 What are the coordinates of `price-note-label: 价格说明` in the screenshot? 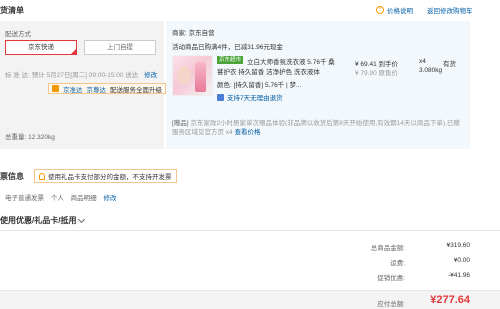 It's located at (400, 11).